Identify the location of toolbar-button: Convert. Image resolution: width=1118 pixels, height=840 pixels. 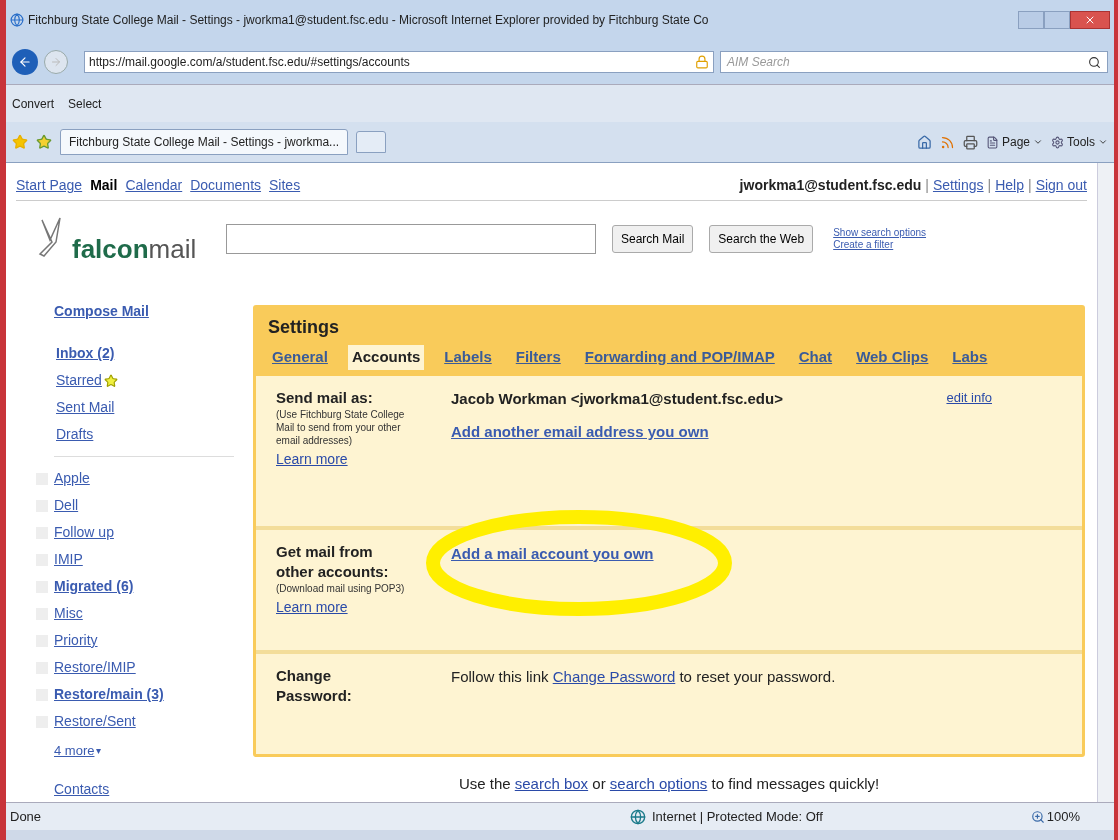
(33, 103).